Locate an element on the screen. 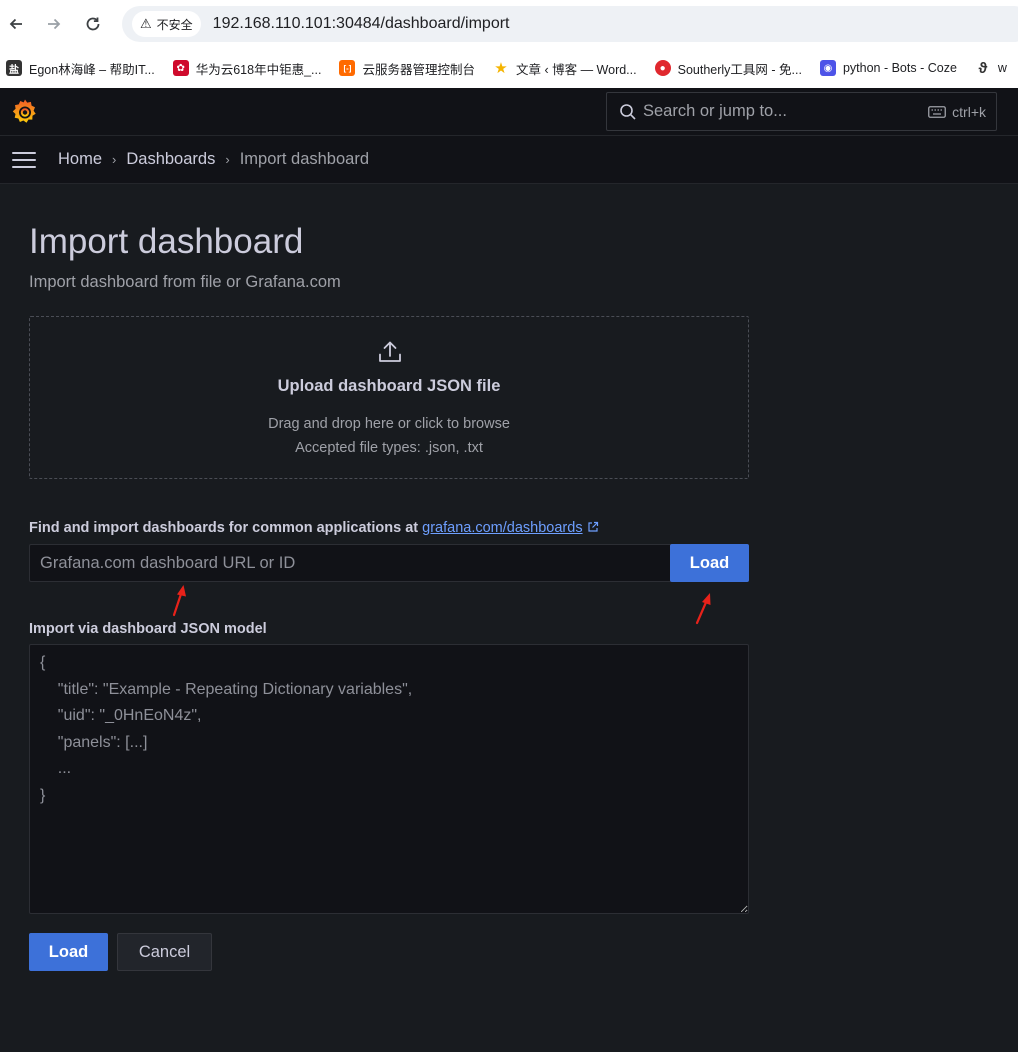 The height and width of the screenshot is (1052, 1018). search-bar: Search or jump to... ctrl+k is located at coordinates (801, 111).